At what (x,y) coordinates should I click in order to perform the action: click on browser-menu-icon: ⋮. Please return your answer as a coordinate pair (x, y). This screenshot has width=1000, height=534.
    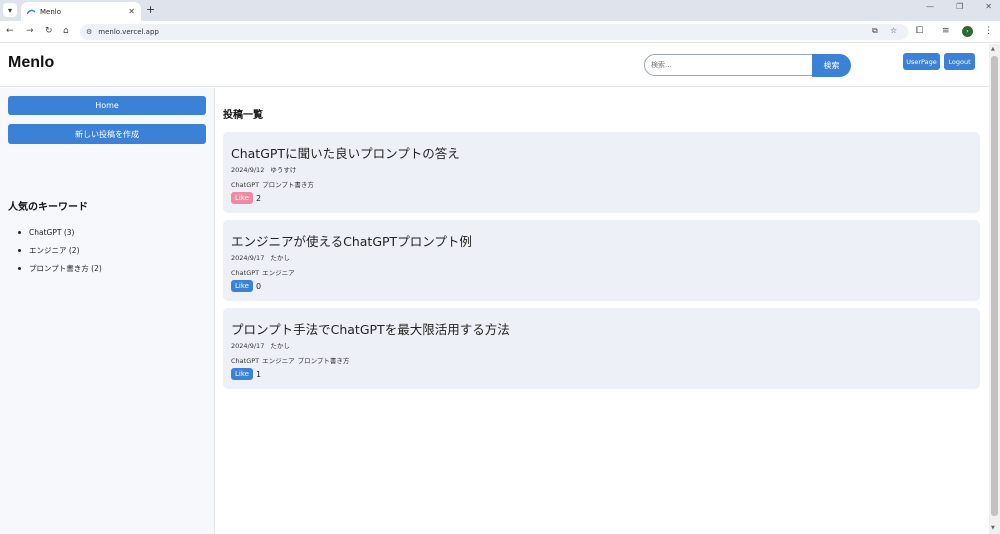
    Looking at the image, I should click on (988, 31).